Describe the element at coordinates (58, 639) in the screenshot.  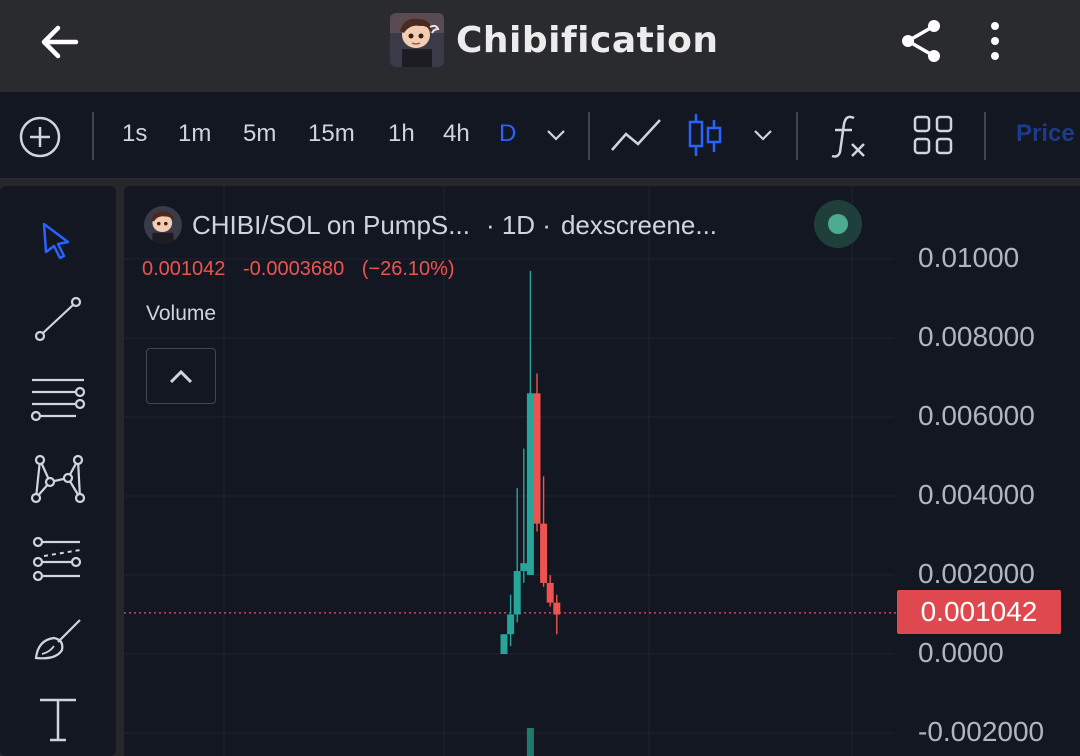
I see `brush-icon` at that location.